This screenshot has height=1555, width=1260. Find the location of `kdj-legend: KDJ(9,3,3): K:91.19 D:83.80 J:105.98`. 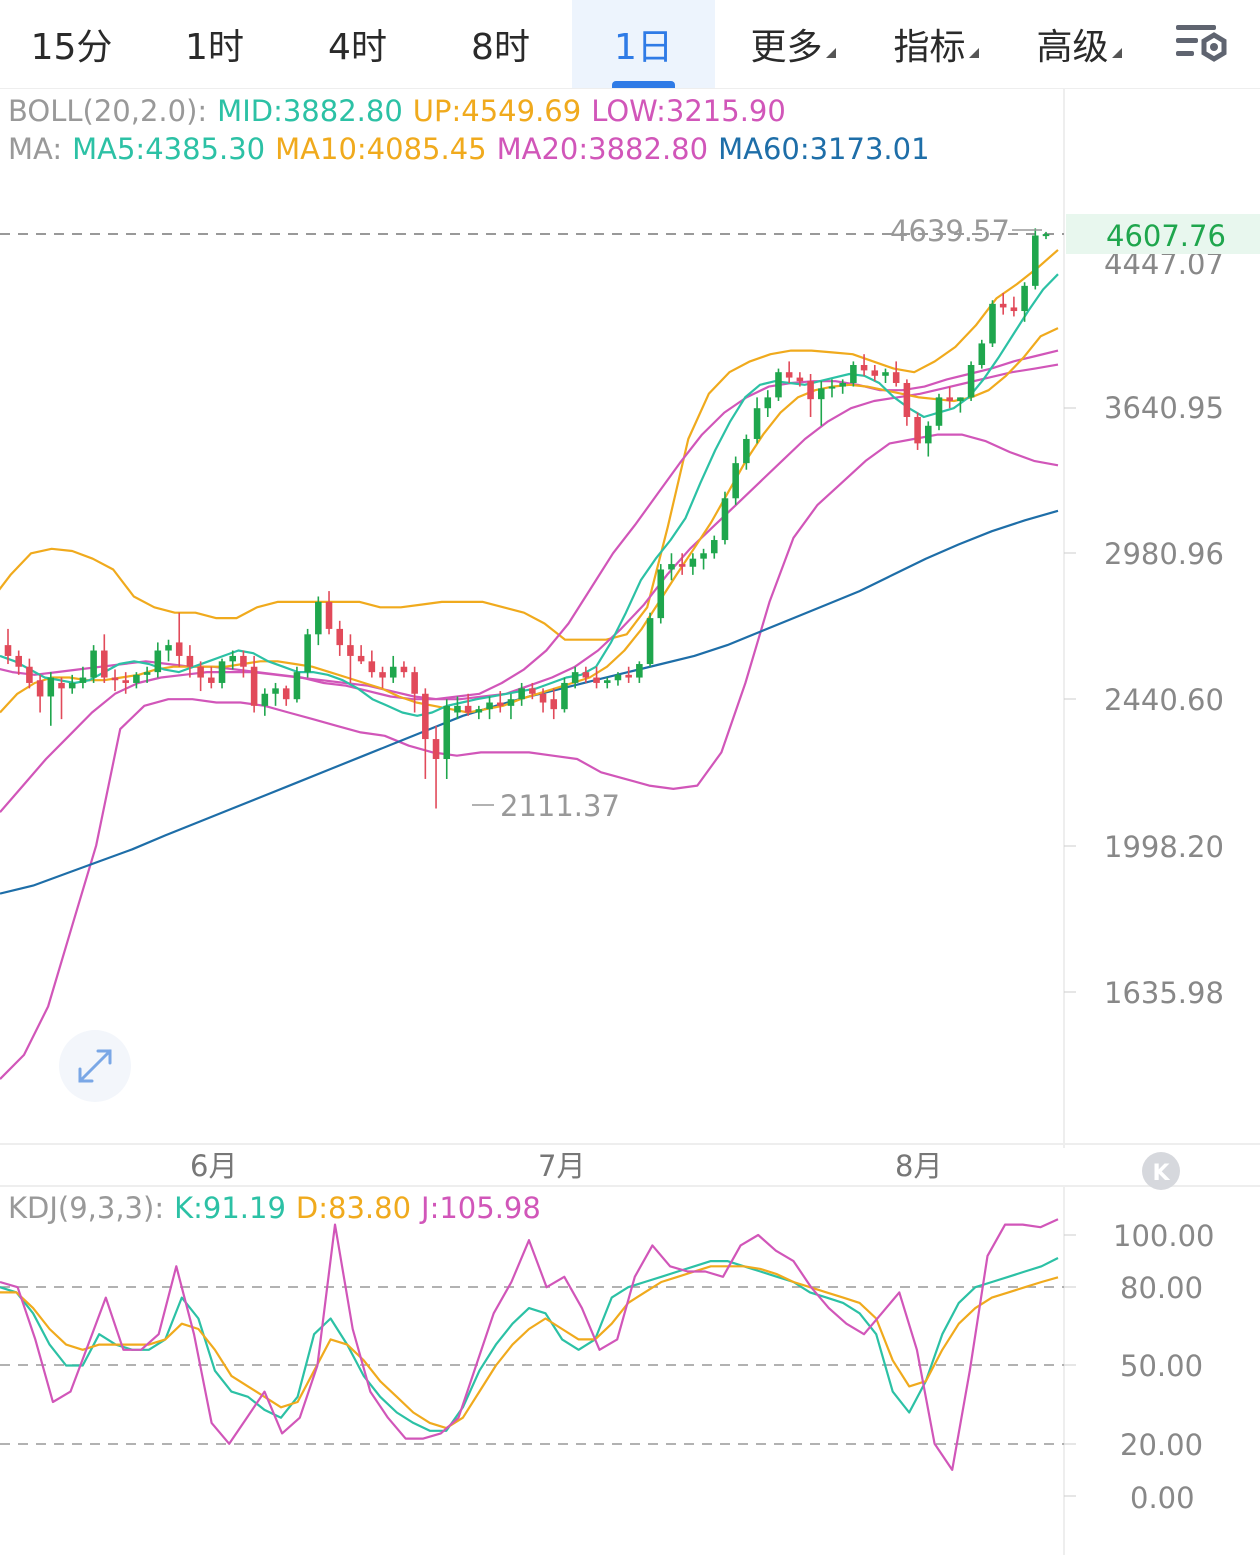

kdj-legend: KDJ(9,3,3): K:91.19 D:83.80 J:105.98 is located at coordinates (274, 1208).